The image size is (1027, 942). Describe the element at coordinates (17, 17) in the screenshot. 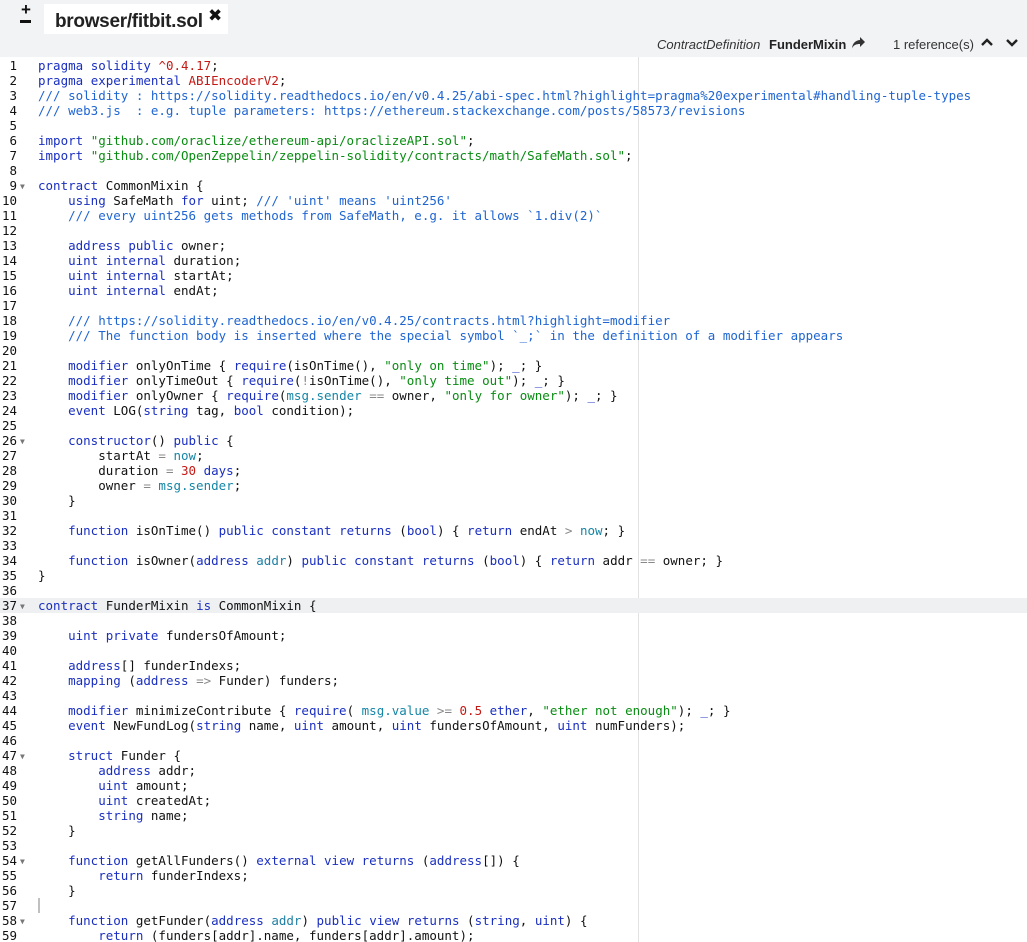

I see `toggle-panel-button: +` at that location.